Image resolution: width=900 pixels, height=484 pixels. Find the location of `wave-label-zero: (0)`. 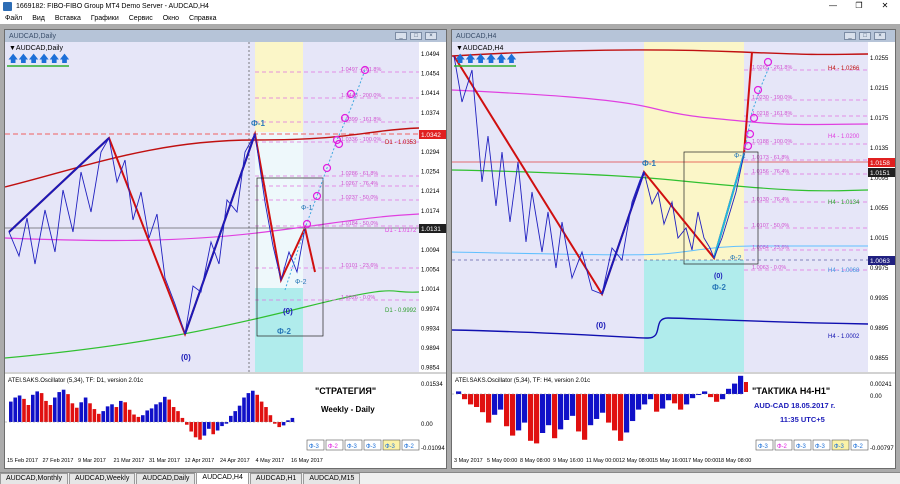

wave-label-zero: (0) is located at coordinates (601, 325).